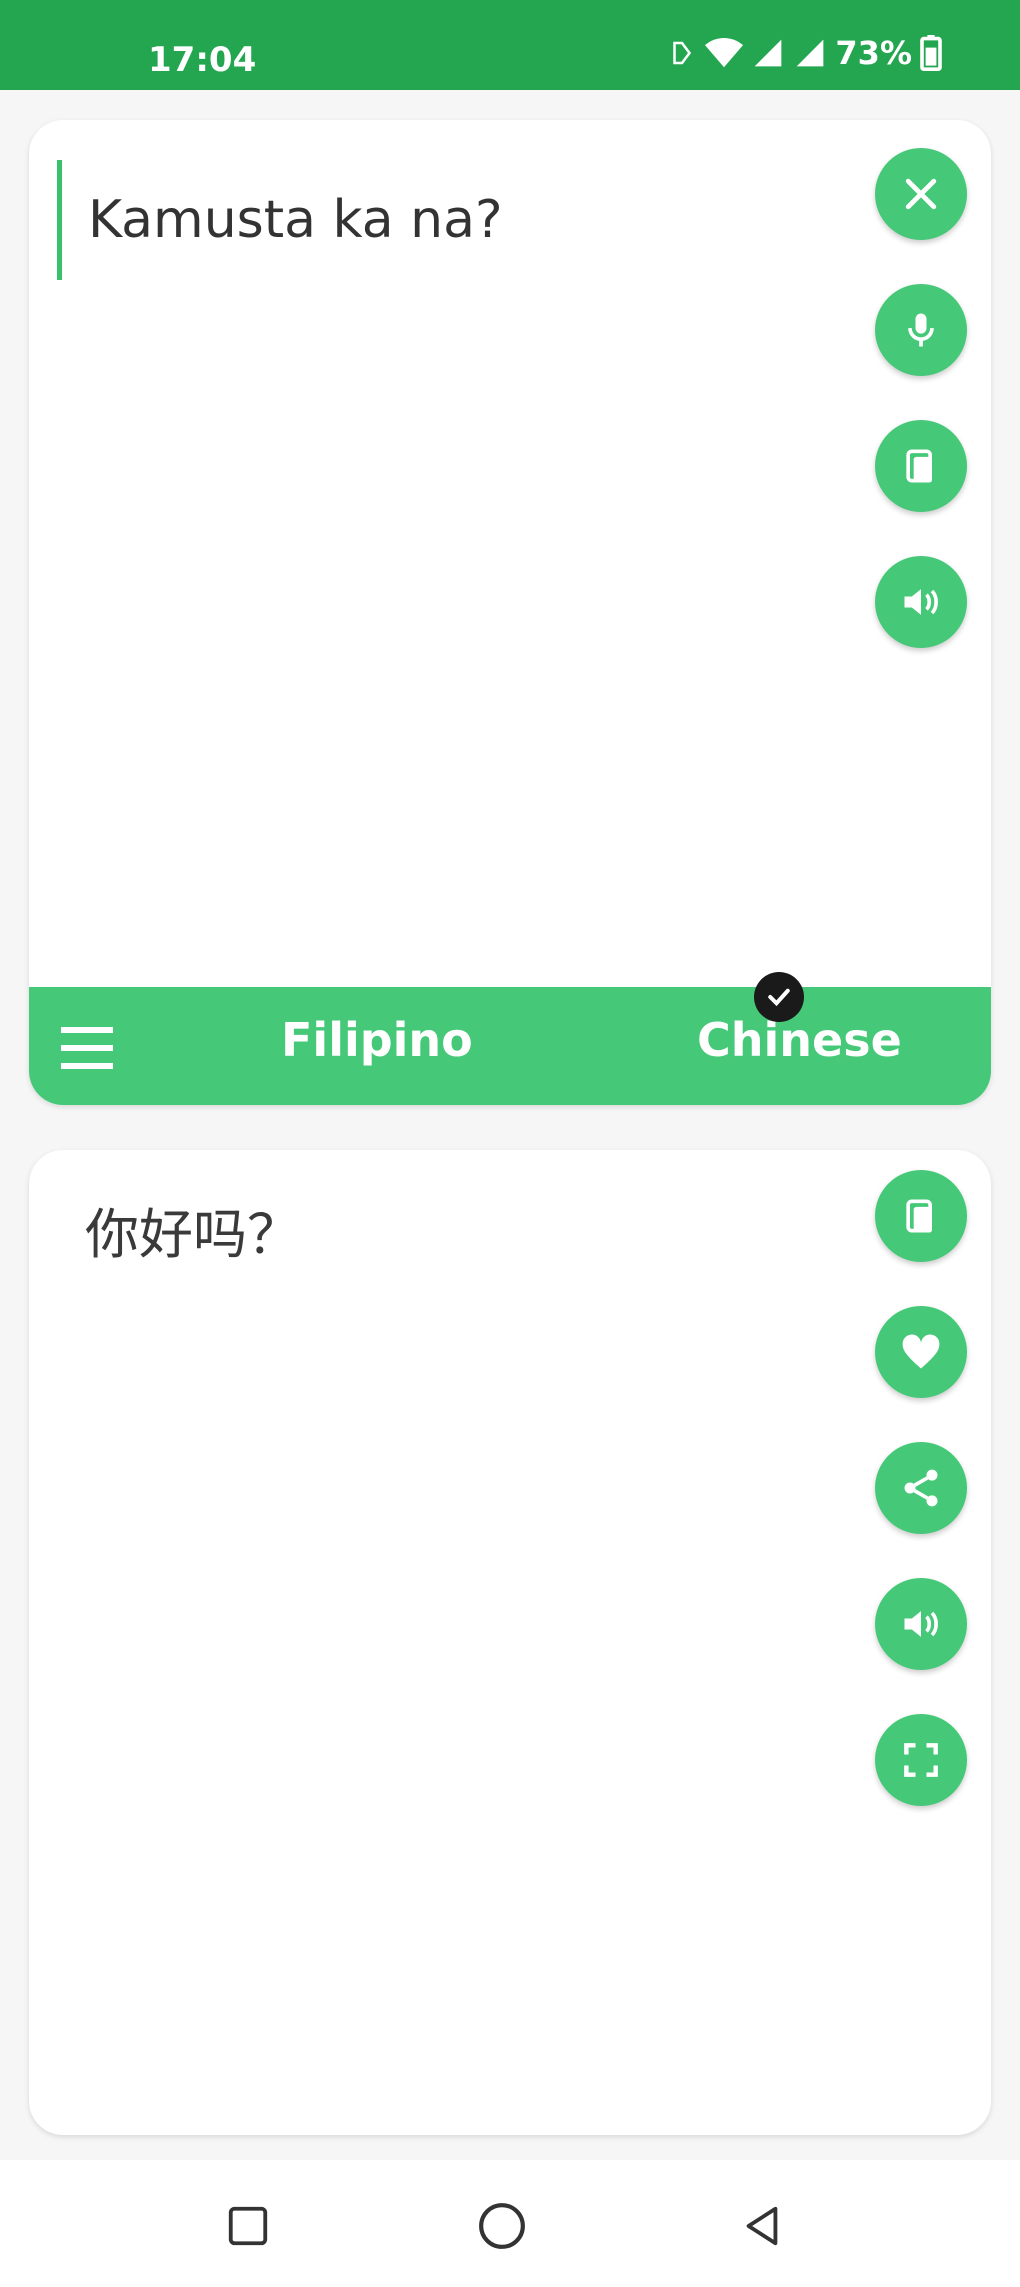 The image size is (1020, 2287). Describe the element at coordinates (799, 1040) in the screenshot. I see `target-language-selector: Chinese` at that location.